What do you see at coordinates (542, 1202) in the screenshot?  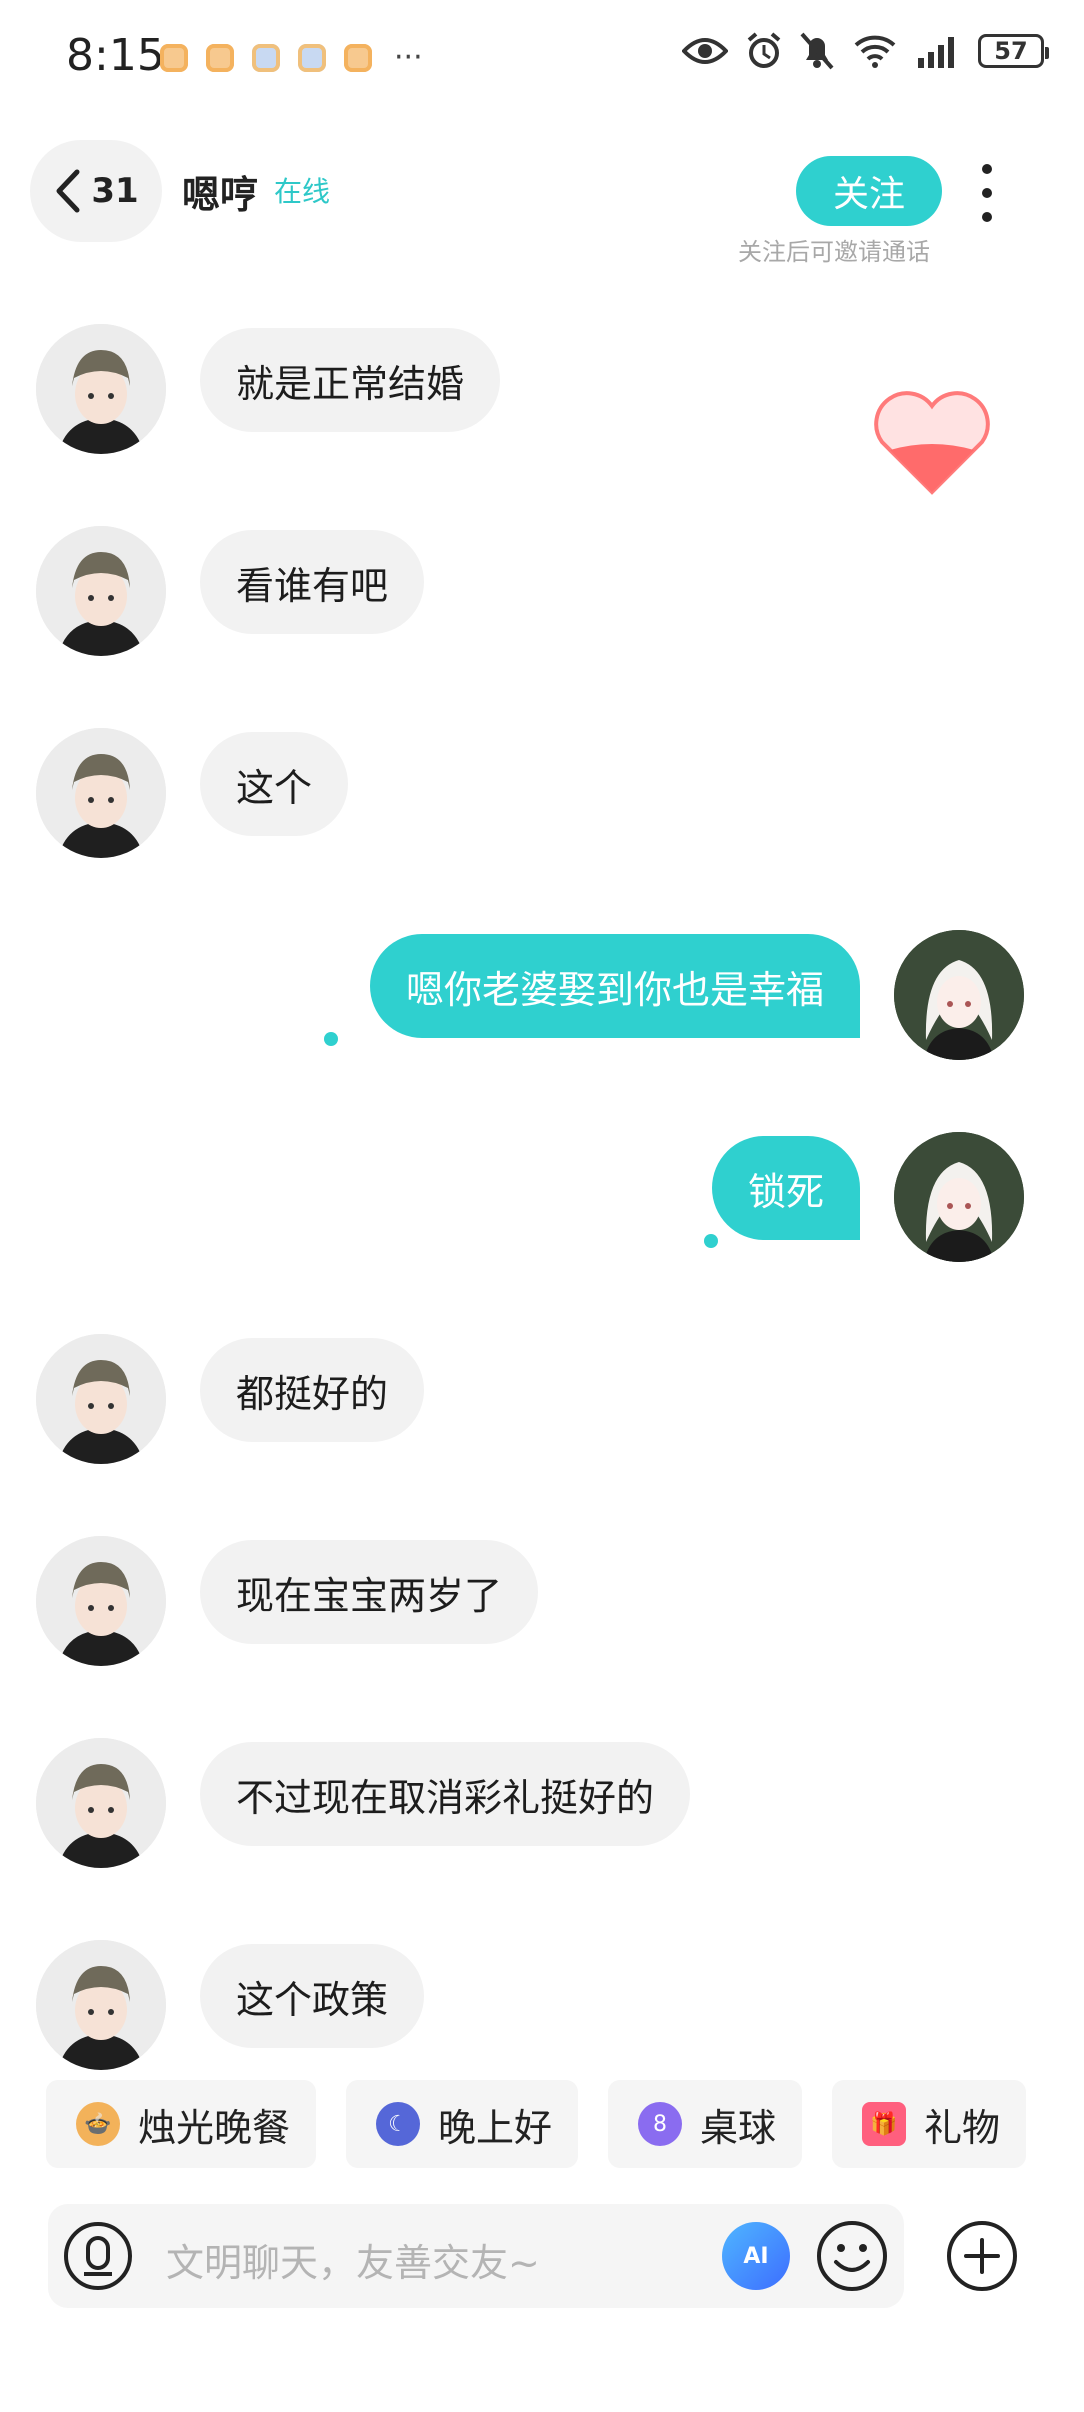 I see `message-row: 锁死` at bounding box center [542, 1202].